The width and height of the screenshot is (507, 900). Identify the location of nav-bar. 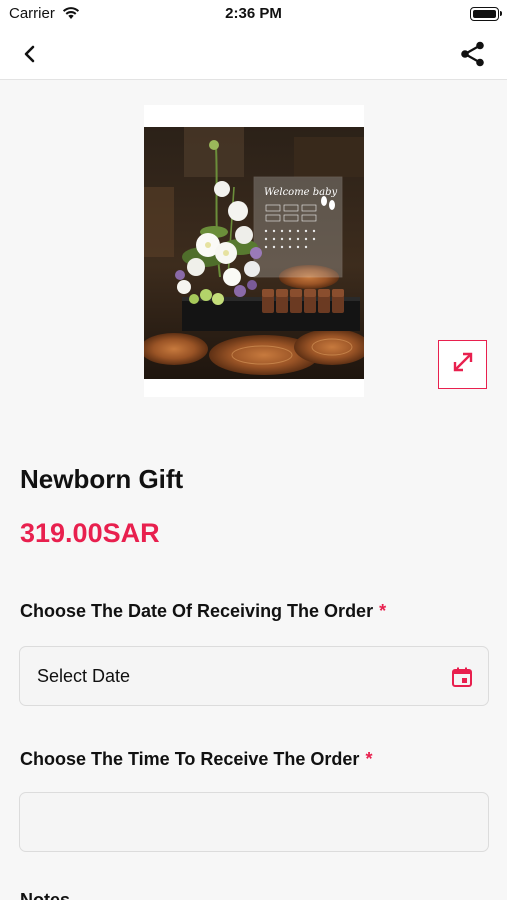
(253, 54).